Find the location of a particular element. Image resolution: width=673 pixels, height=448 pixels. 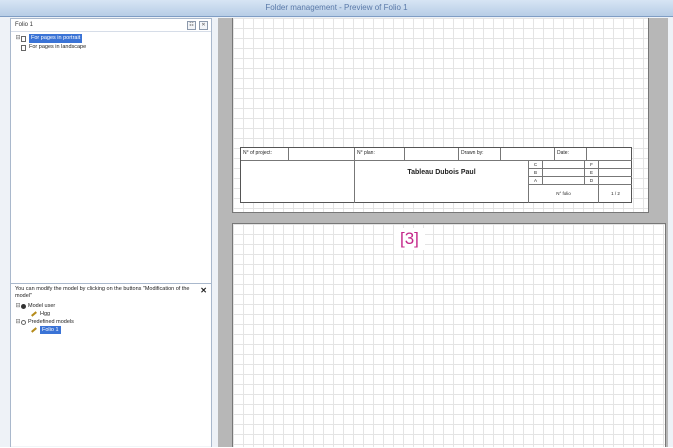

tree-item-label: Predefined models is located at coordinates (51, 322).